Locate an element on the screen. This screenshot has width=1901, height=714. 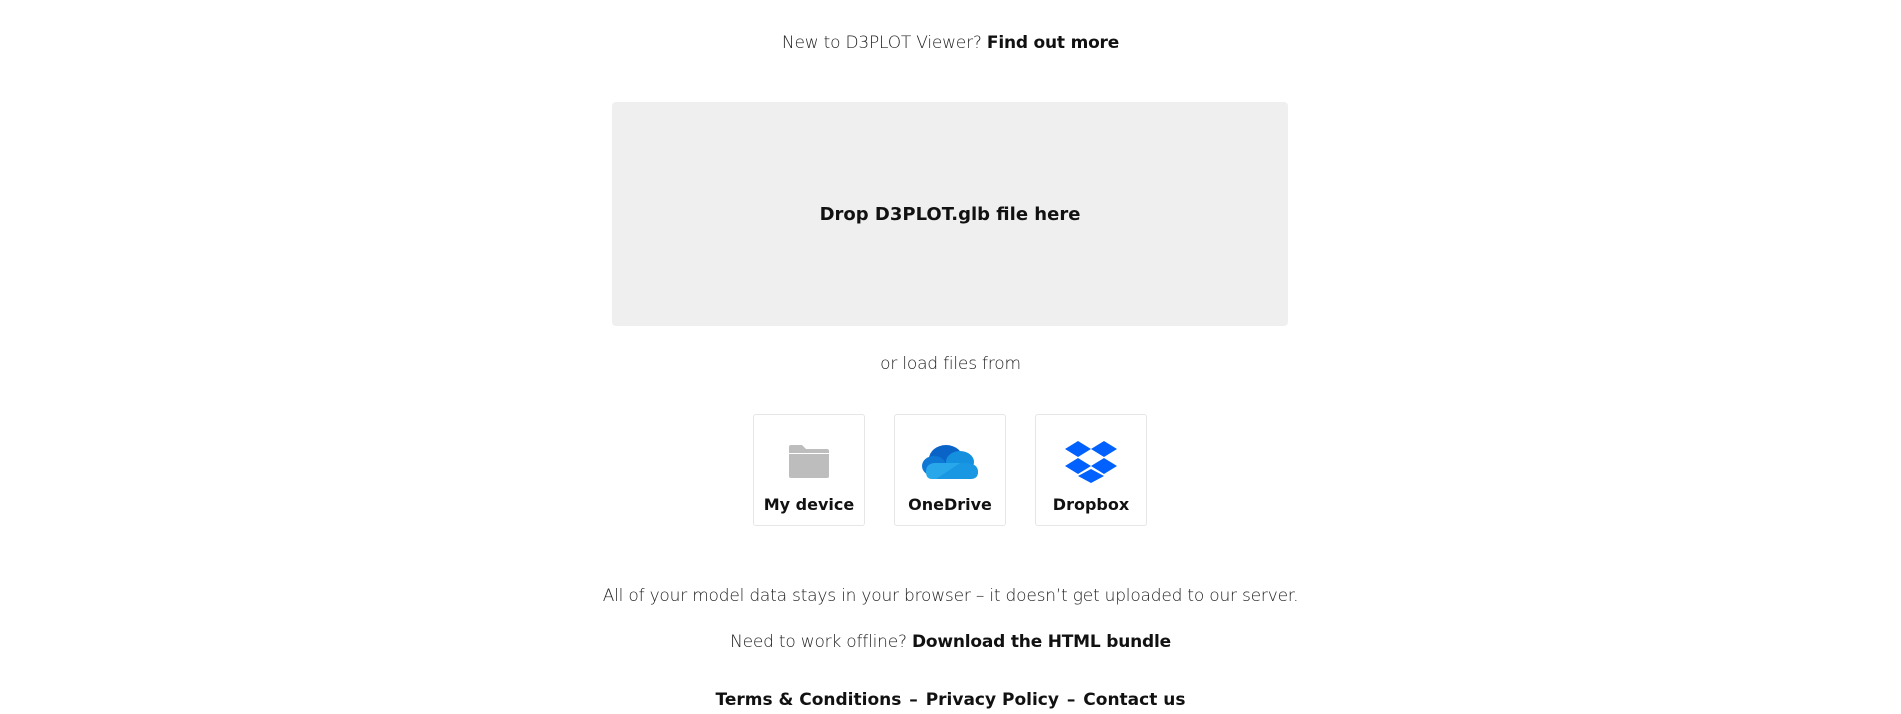
onedrive-label: OneDrive is located at coordinates (950, 504).